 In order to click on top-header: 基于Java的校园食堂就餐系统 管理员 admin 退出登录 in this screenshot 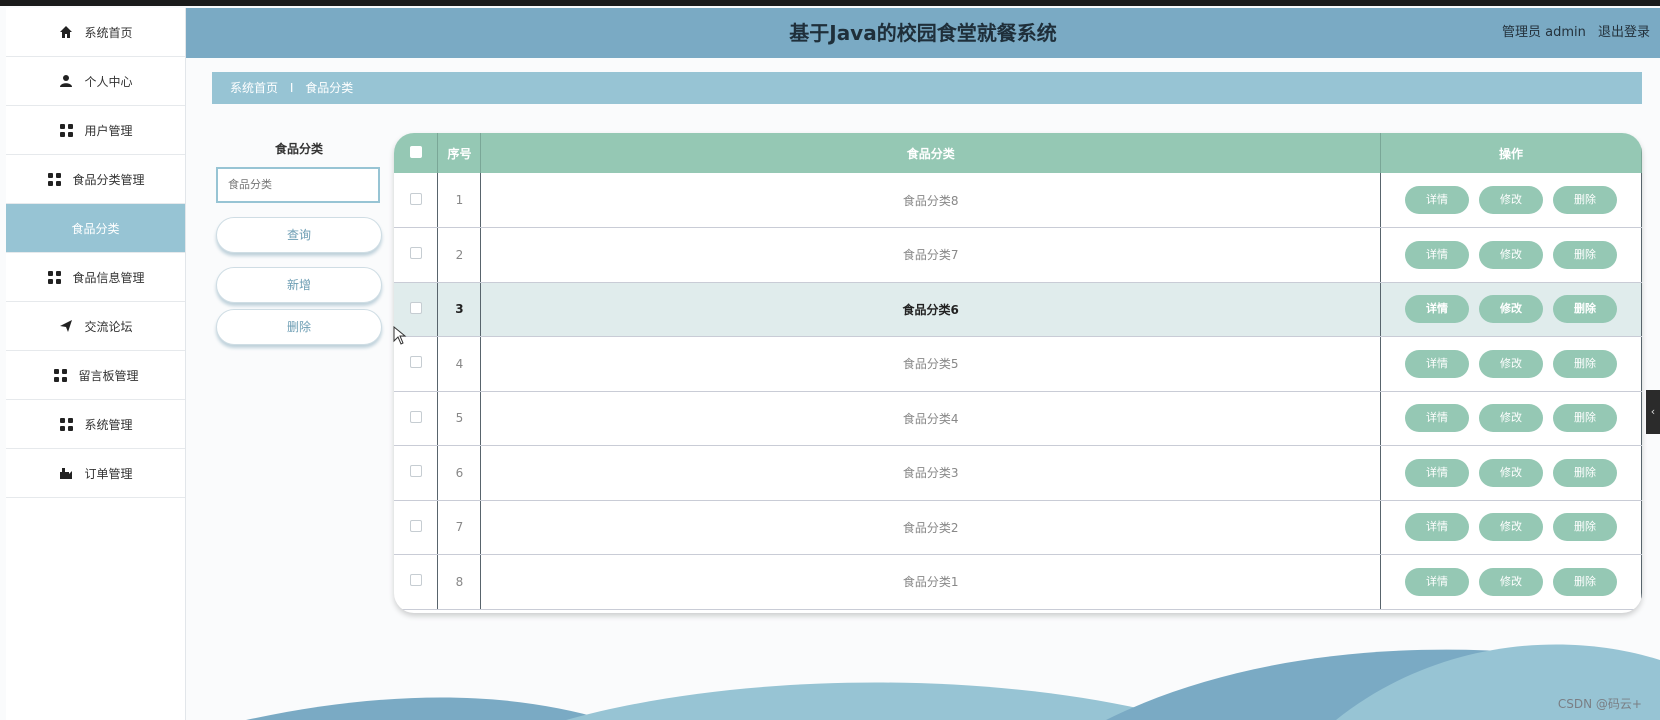, I will do `click(923, 33)`.